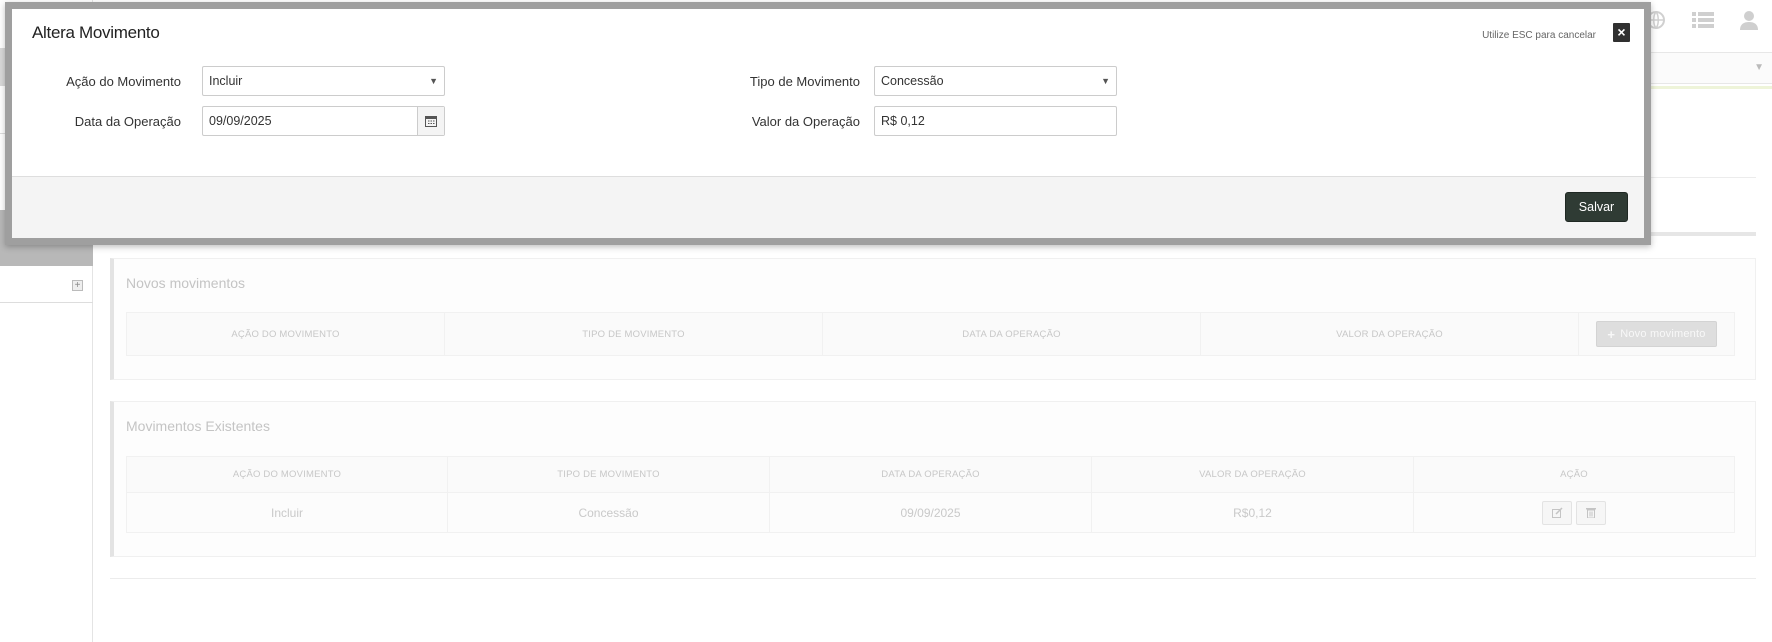 Image resolution: width=1772 pixels, height=642 pixels. What do you see at coordinates (1253, 512) in the screenshot?
I see `cell-valor: R$0,12` at bounding box center [1253, 512].